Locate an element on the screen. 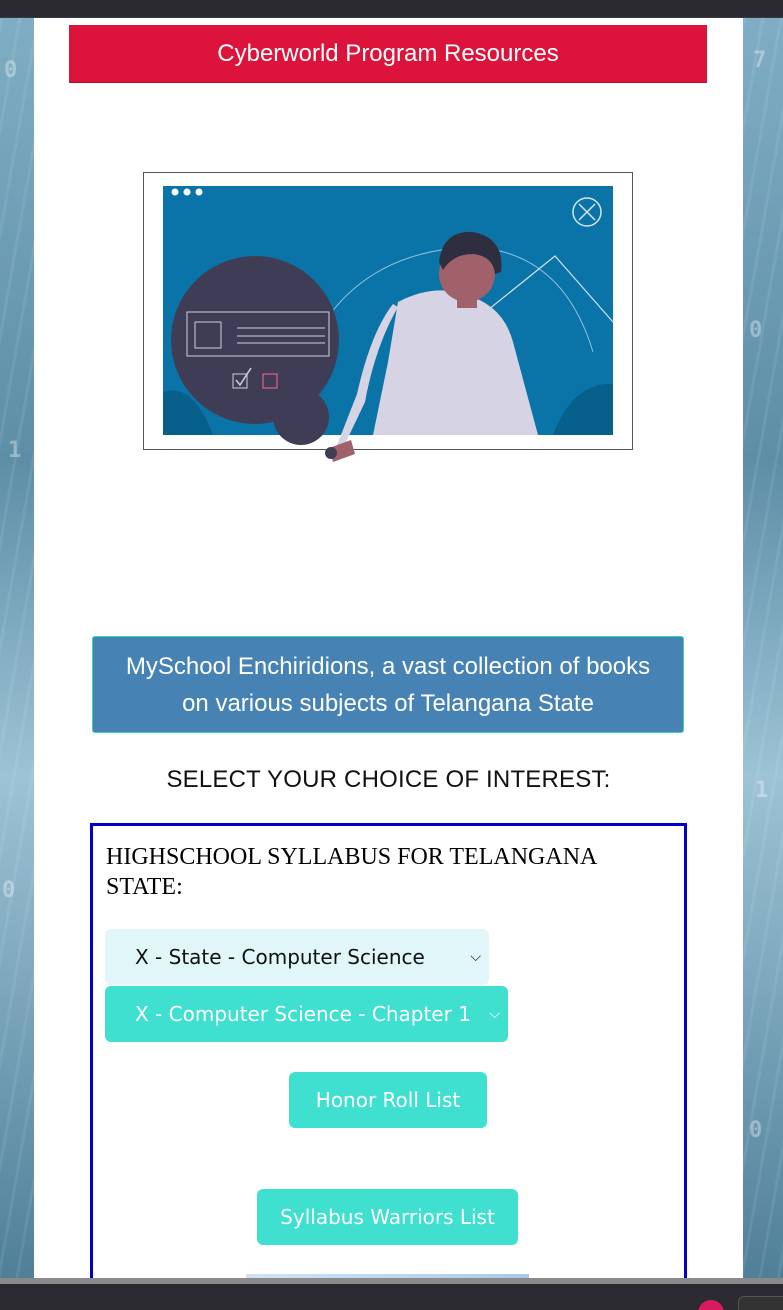 The image size is (783, 1310). page-banner: Cyberworld Program Resources is located at coordinates (388, 54).